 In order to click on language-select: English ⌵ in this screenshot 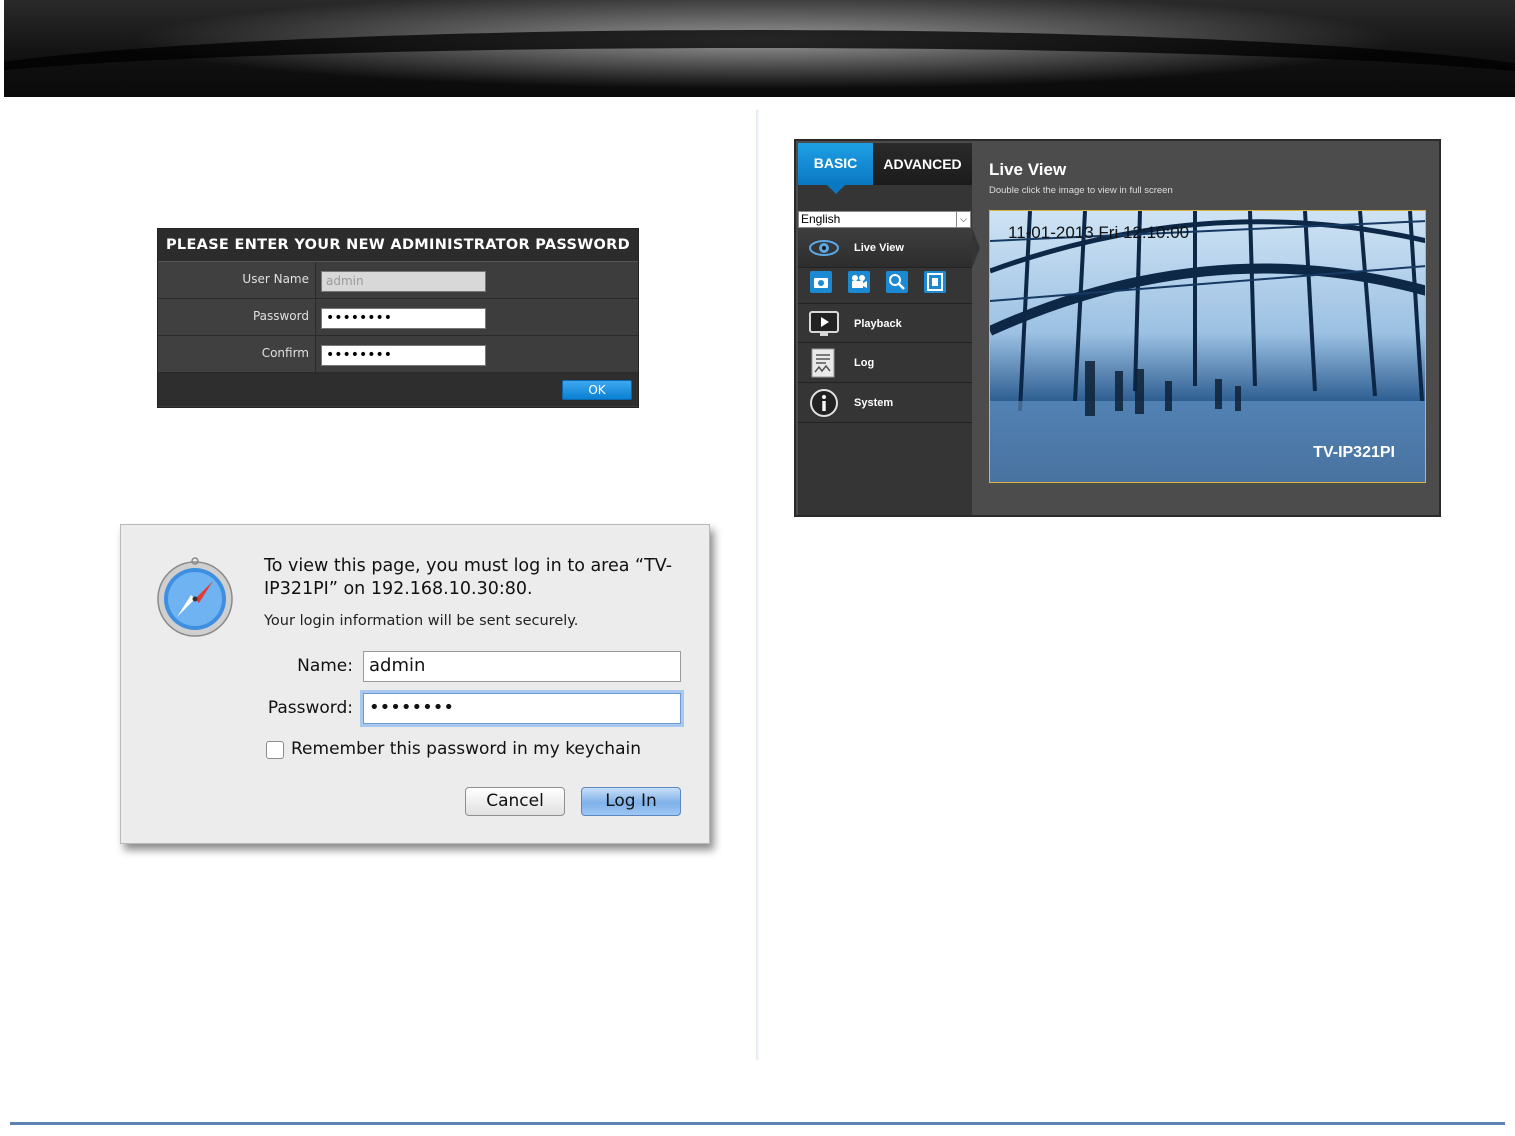, I will do `click(884, 219)`.